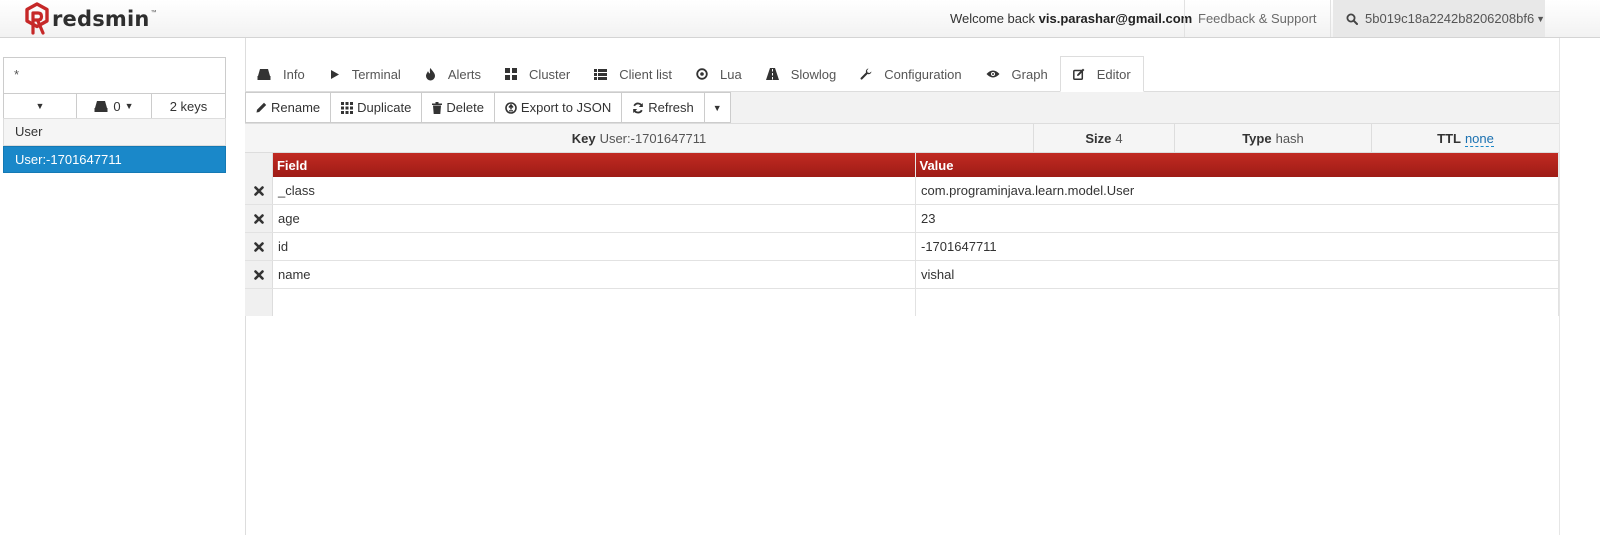 Image resolution: width=1600 pixels, height=535 pixels. What do you see at coordinates (550, 74) in the screenshot?
I see `tab-label: Cluster` at bounding box center [550, 74].